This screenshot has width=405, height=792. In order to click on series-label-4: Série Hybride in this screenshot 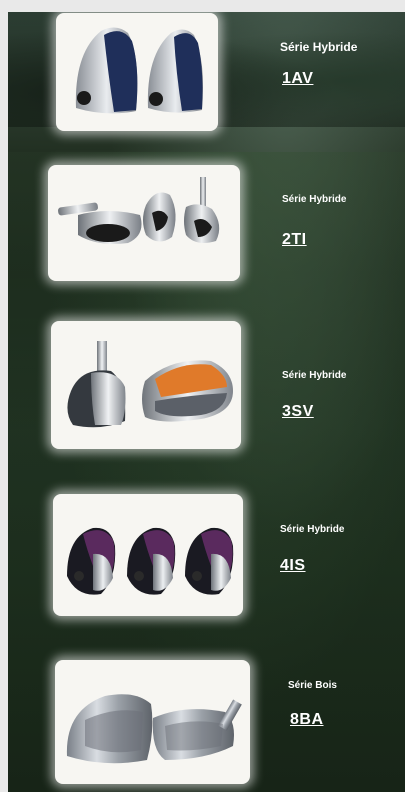, I will do `click(312, 529)`.